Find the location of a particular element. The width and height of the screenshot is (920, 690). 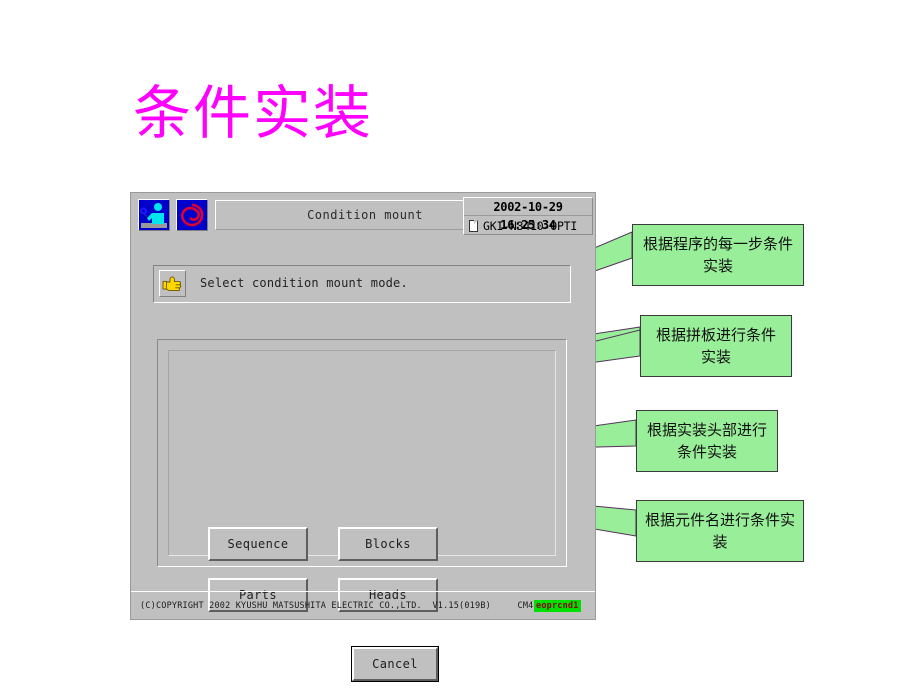

annotation-text: 根据元件名进行条件实装 is located at coordinates (720, 531).